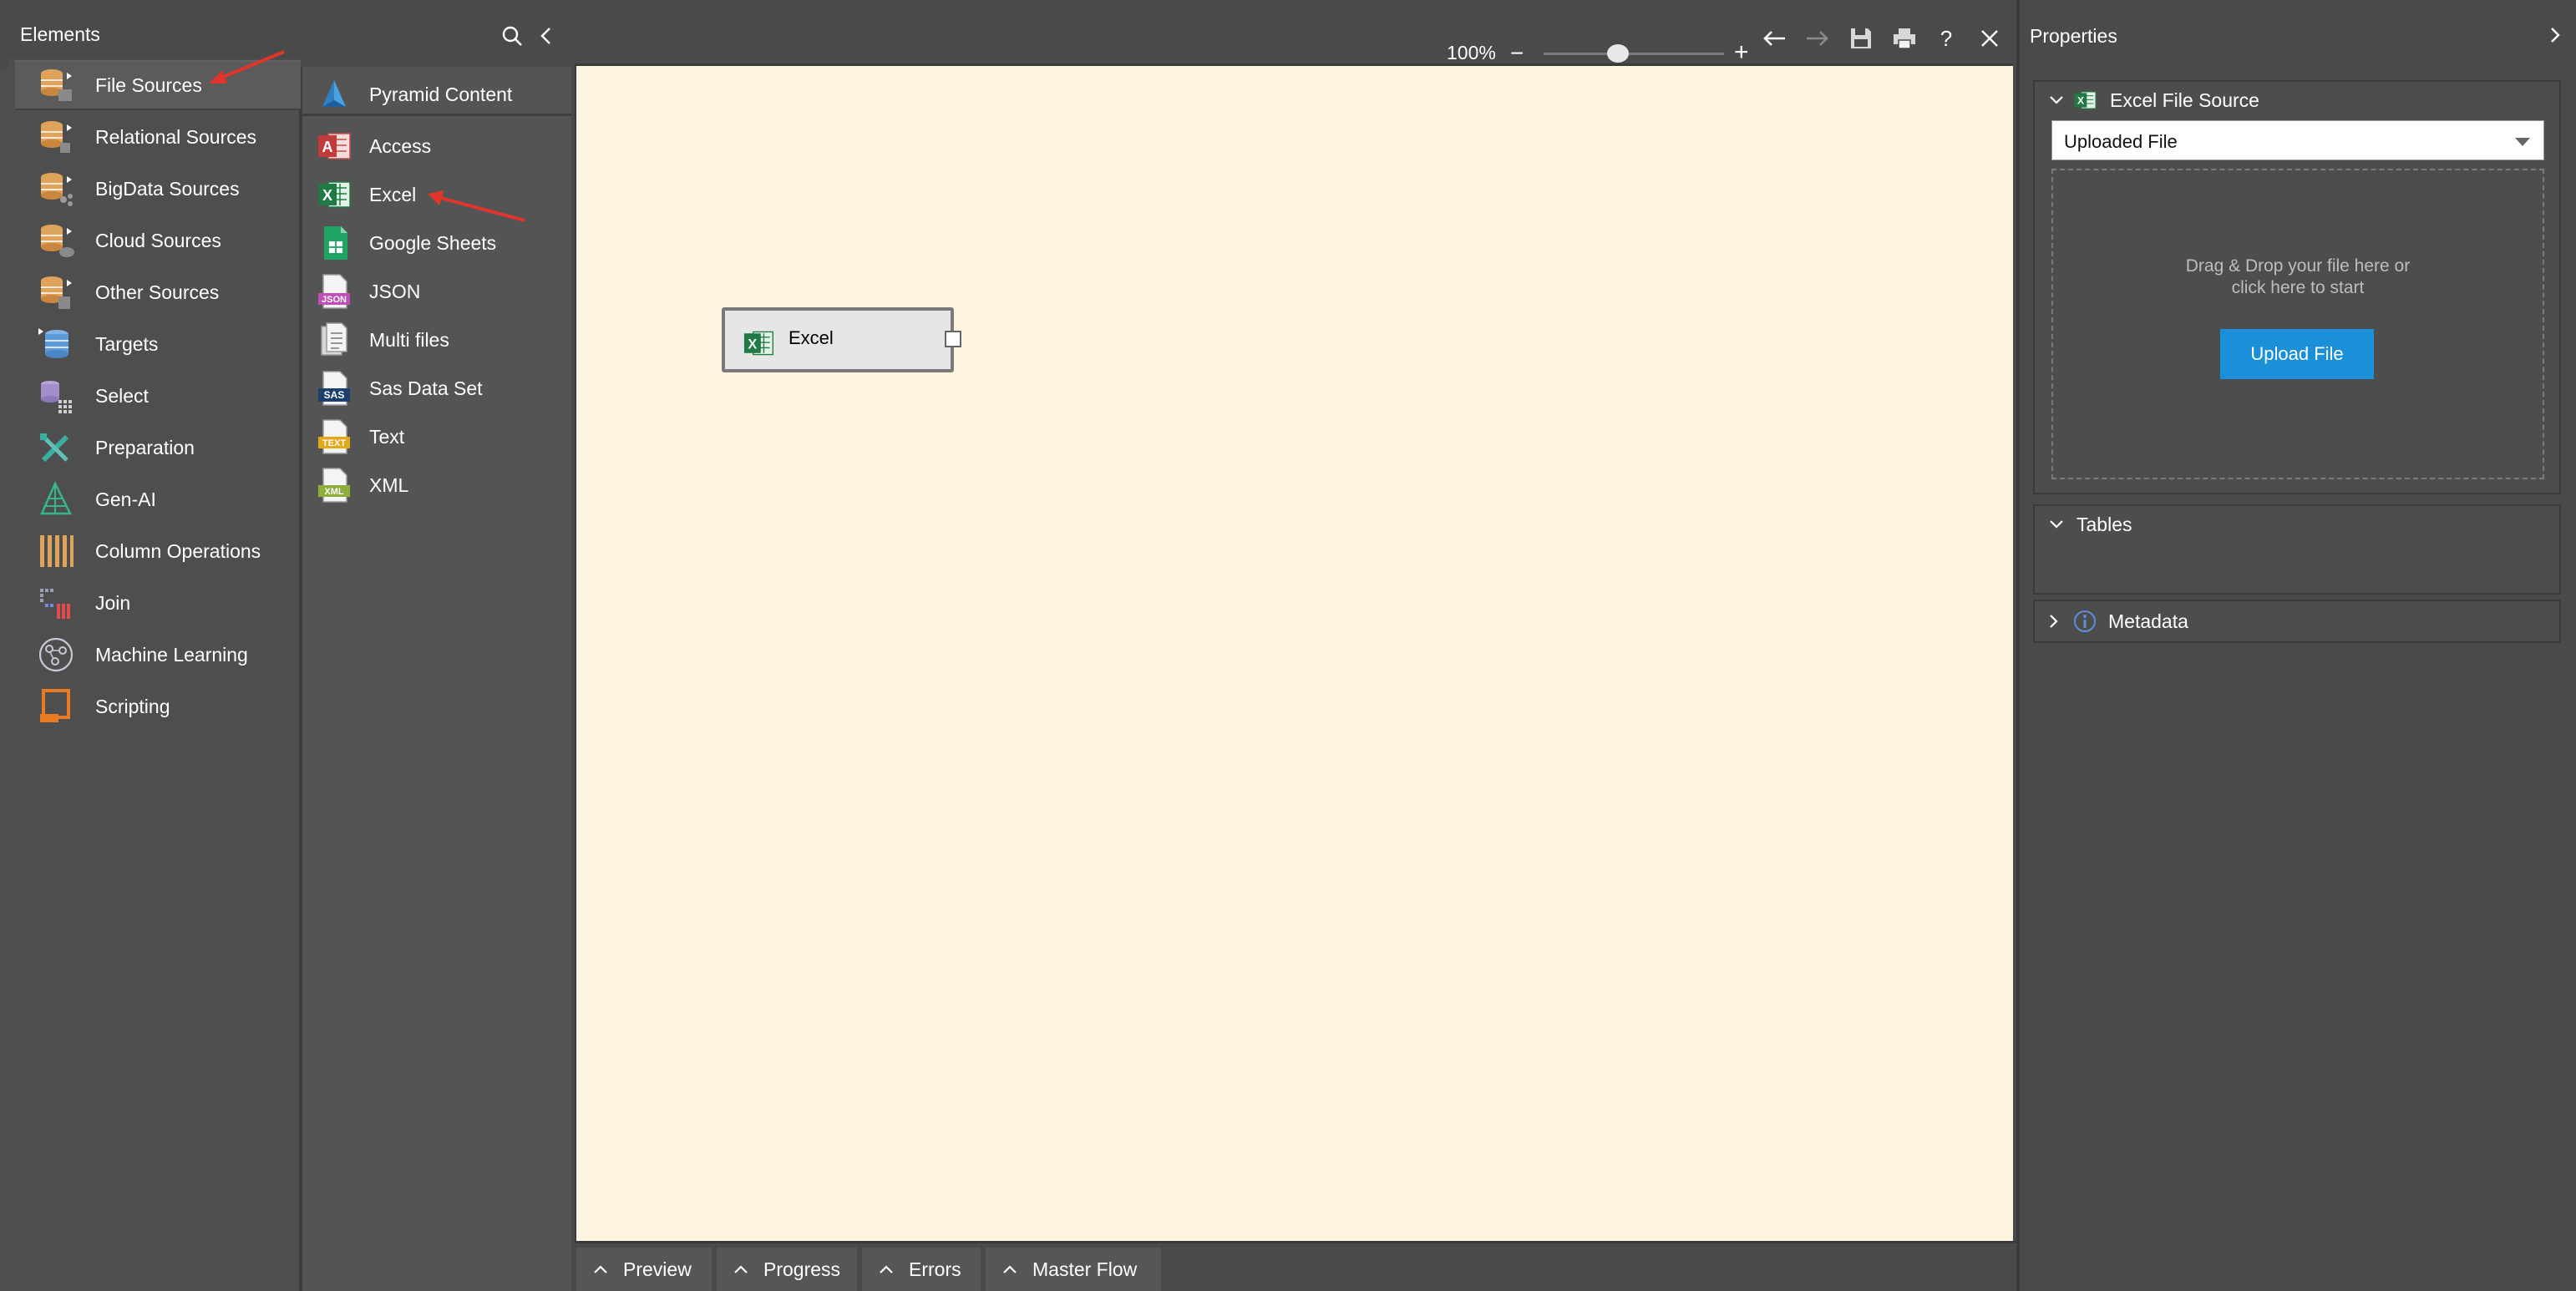 This screenshot has width=2576, height=1291. What do you see at coordinates (327, 147) in the screenshot?
I see `svg-text: A` at bounding box center [327, 147].